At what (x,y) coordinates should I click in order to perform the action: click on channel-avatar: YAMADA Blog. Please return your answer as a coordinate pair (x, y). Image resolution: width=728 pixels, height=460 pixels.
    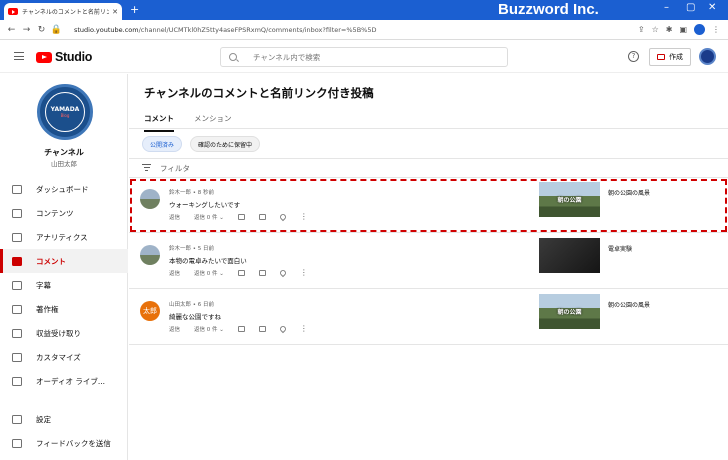
    Looking at the image, I should click on (65, 112).